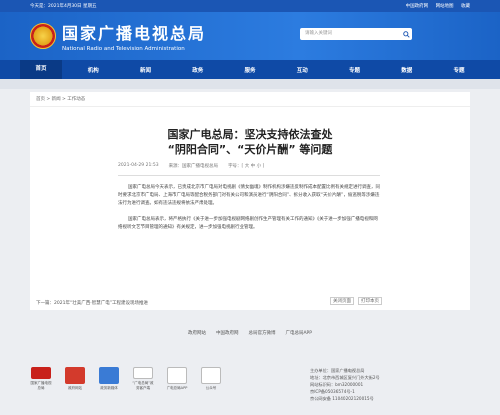 Image resolution: width=500 pixels, height=415 pixels. What do you see at coordinates (250, 142) in the screenshot?
I see `article-title: 国家广电总局：坚决支持依法查处 “阴阳合同”、“天价片酬” 等问题` at bounding box center [250, 142].